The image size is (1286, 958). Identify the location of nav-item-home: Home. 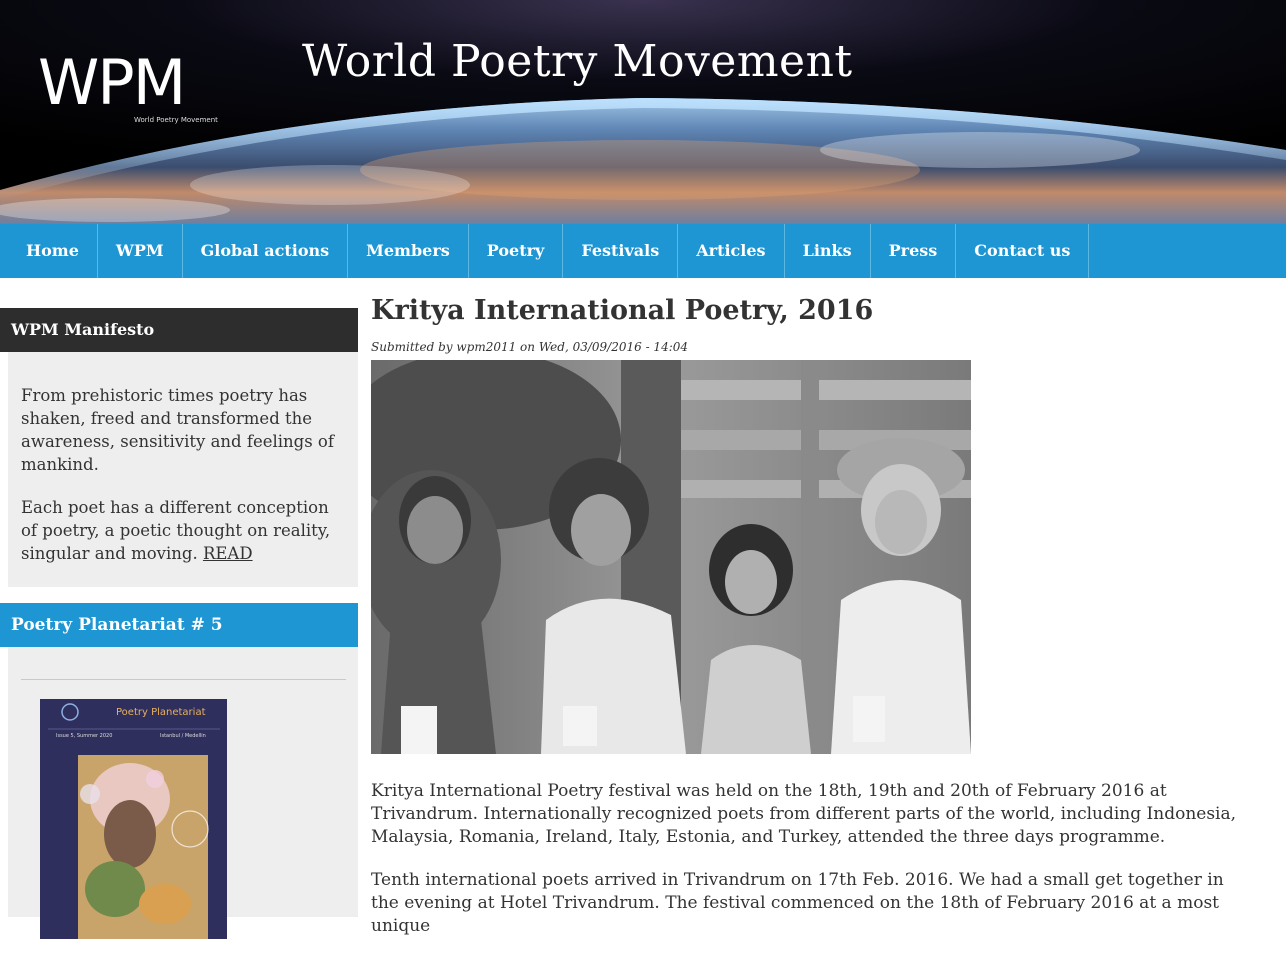
(49, 251).